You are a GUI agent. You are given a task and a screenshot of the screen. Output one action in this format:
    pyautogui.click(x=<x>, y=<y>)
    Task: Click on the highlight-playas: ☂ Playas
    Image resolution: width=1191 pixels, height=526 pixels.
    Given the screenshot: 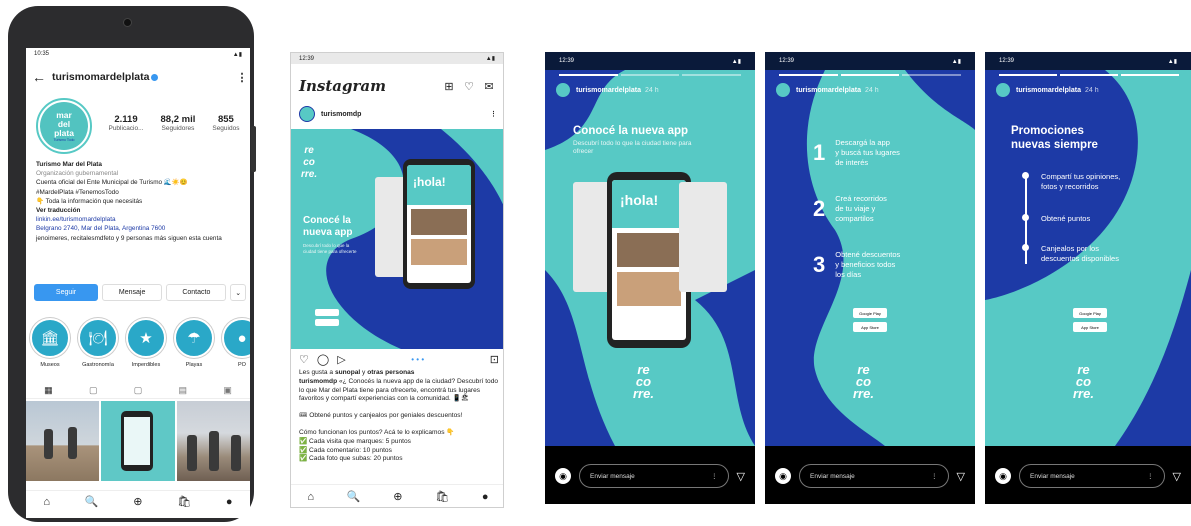 What is the action you would take?
    pyautogui.click(x=194, y=343)
    